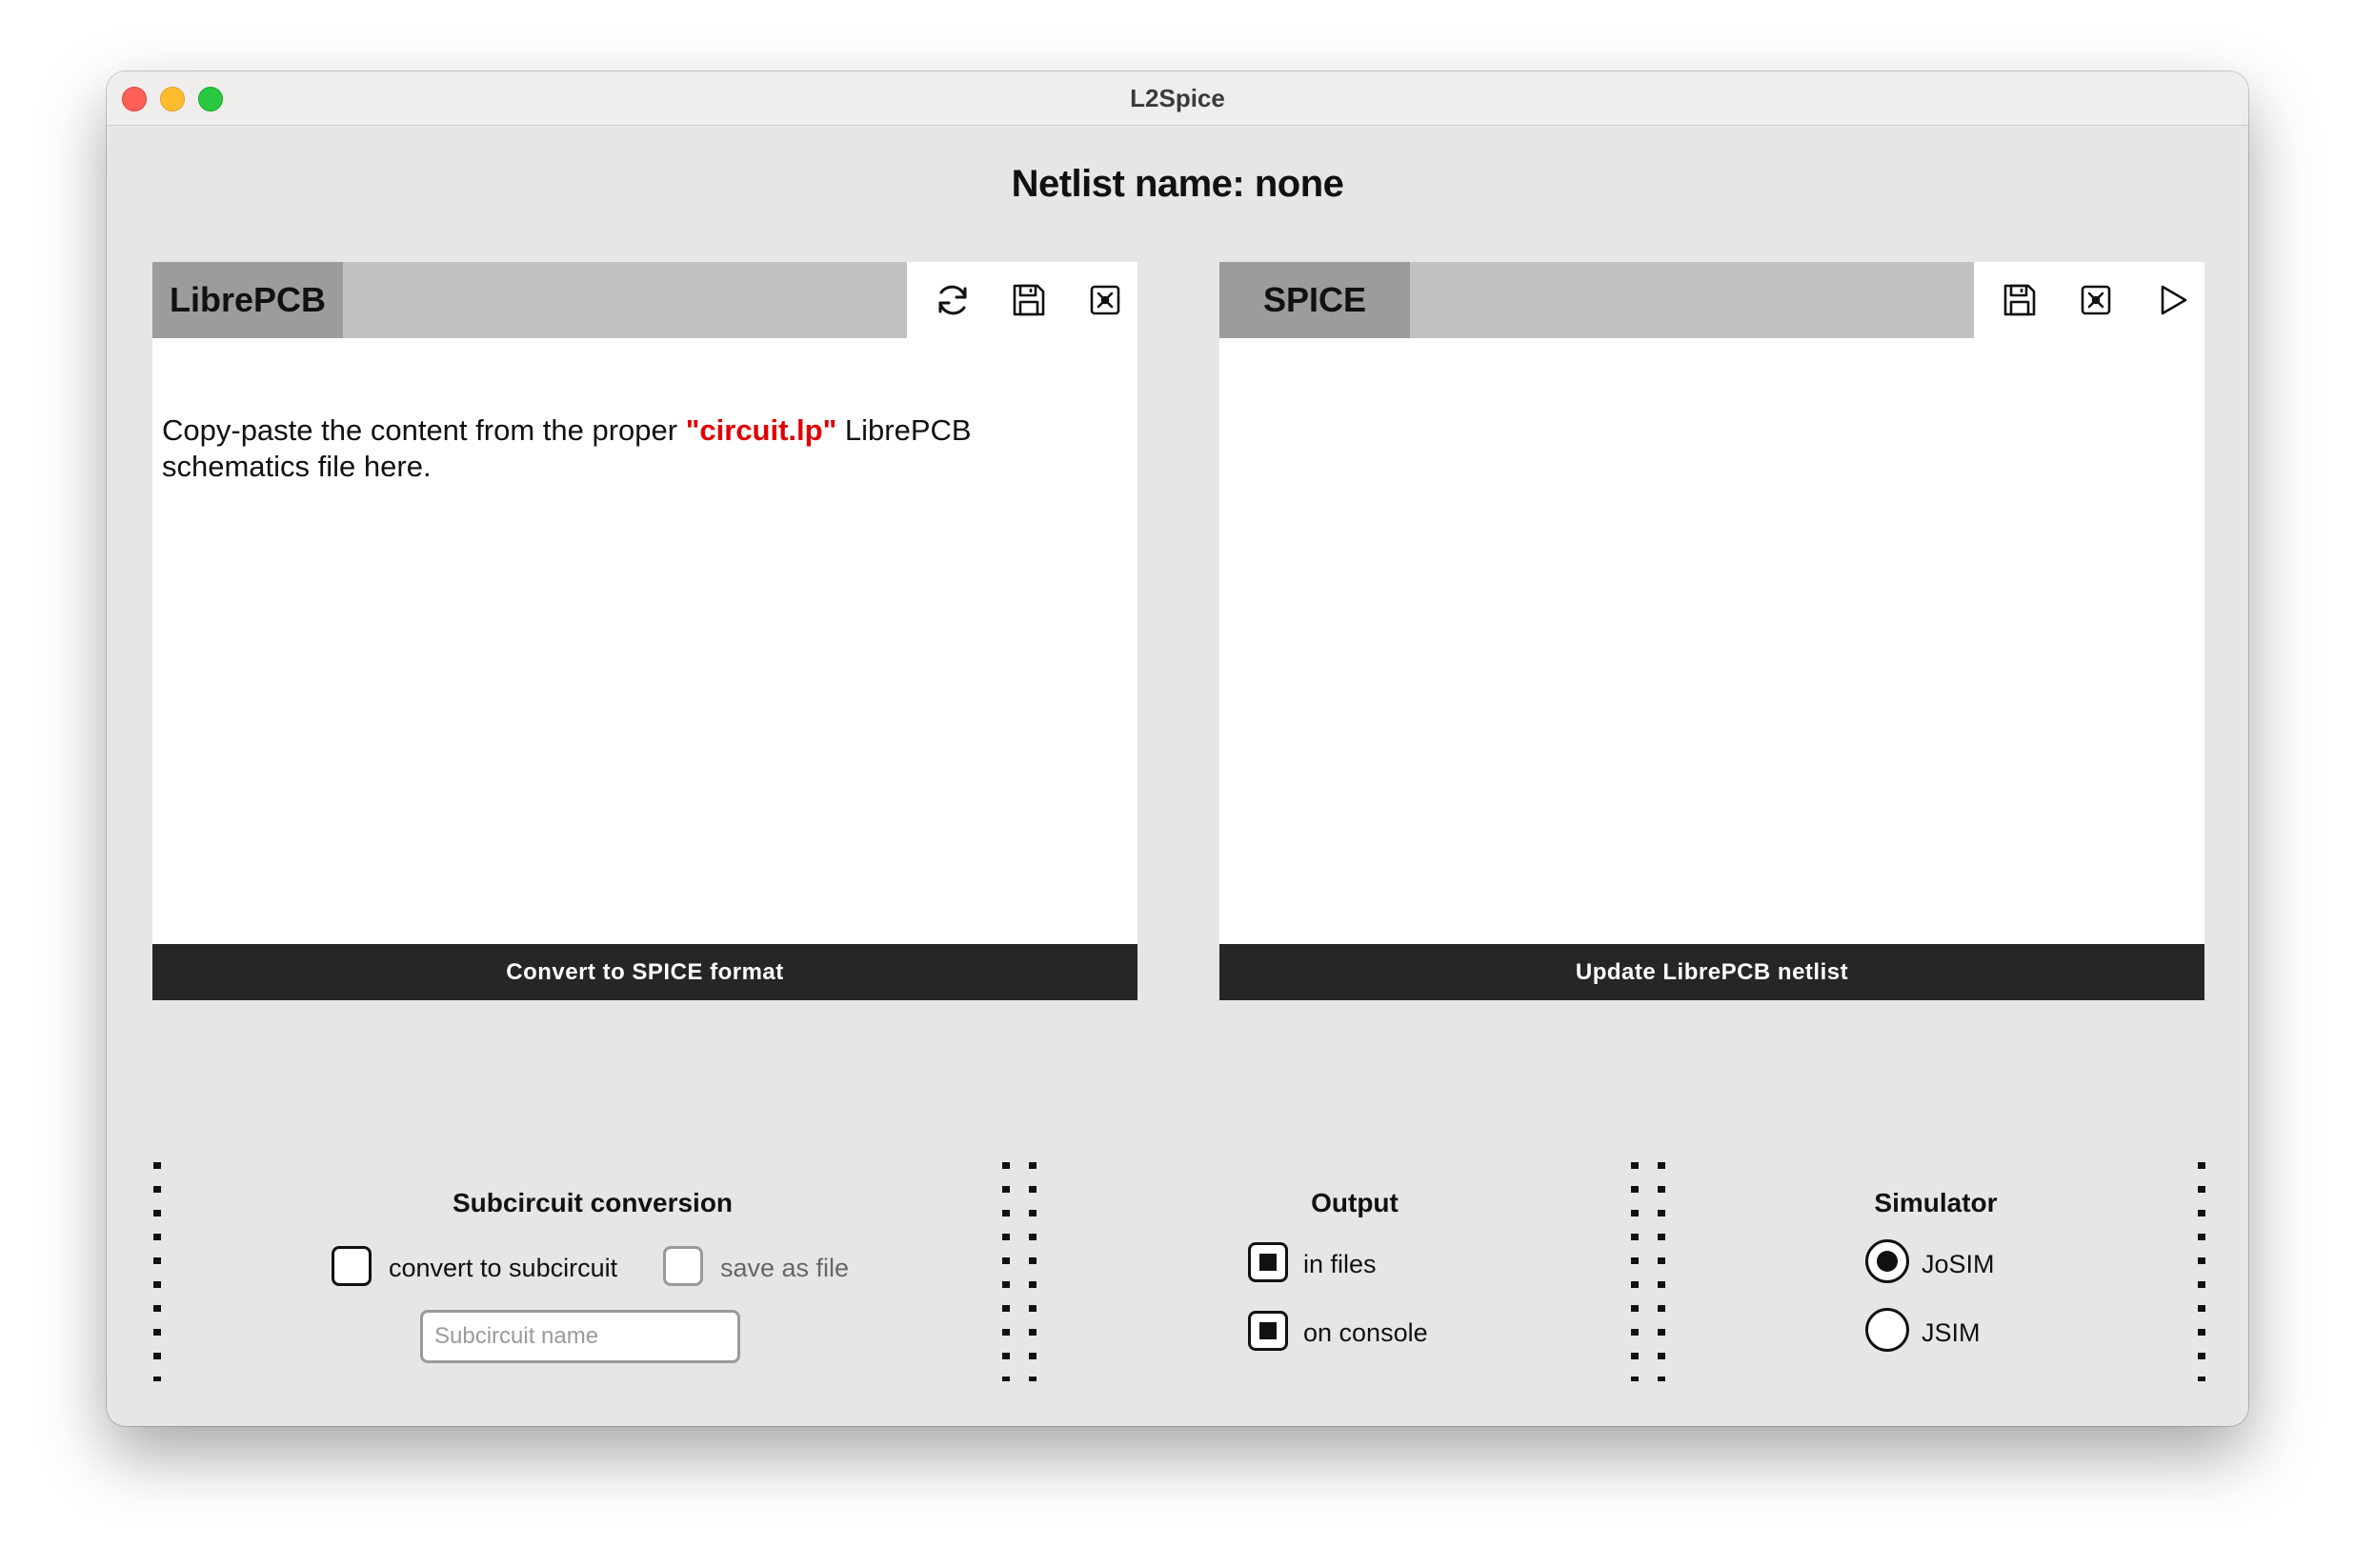  I want to click on netlist-name-heading: Netlist name: none, so click(1177, 184).